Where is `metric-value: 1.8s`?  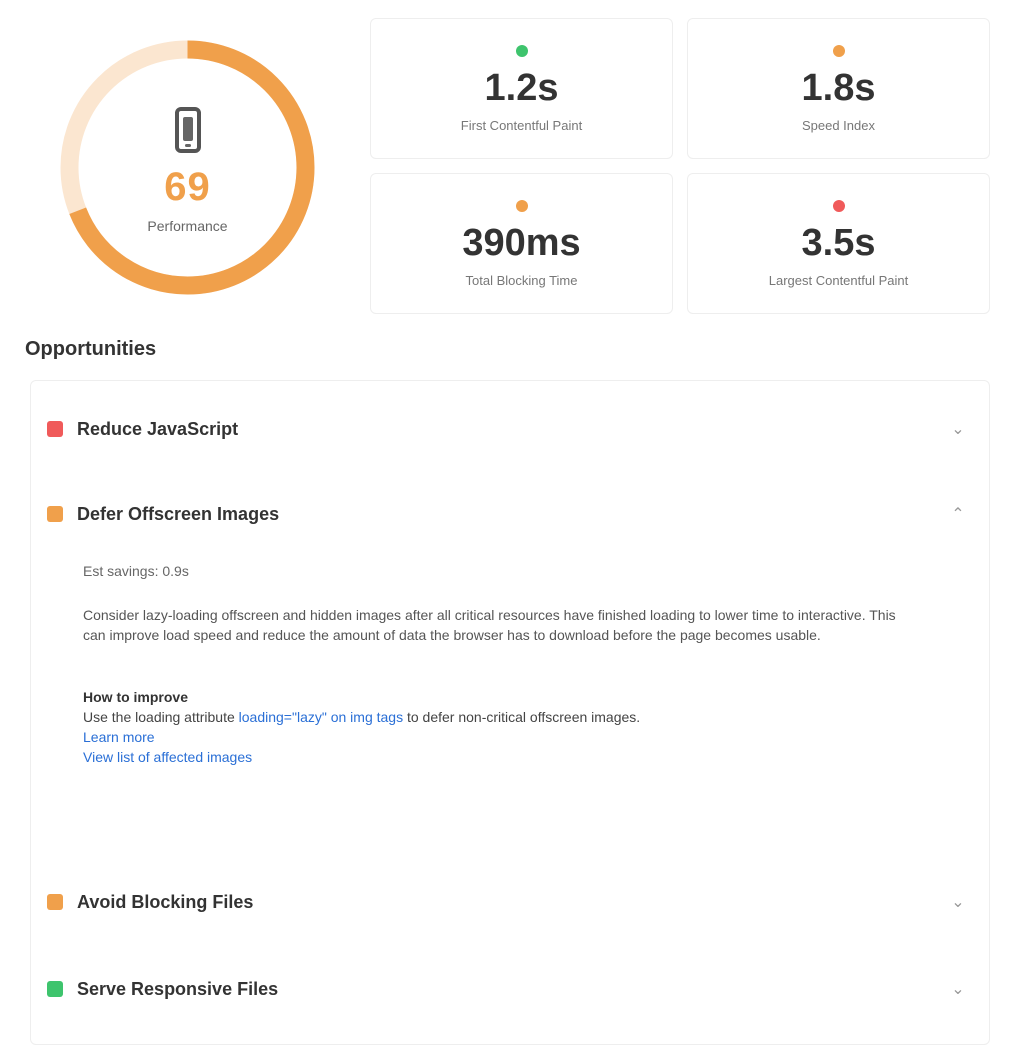
metric-value: 1.8s is located at coordinates (838, 87).